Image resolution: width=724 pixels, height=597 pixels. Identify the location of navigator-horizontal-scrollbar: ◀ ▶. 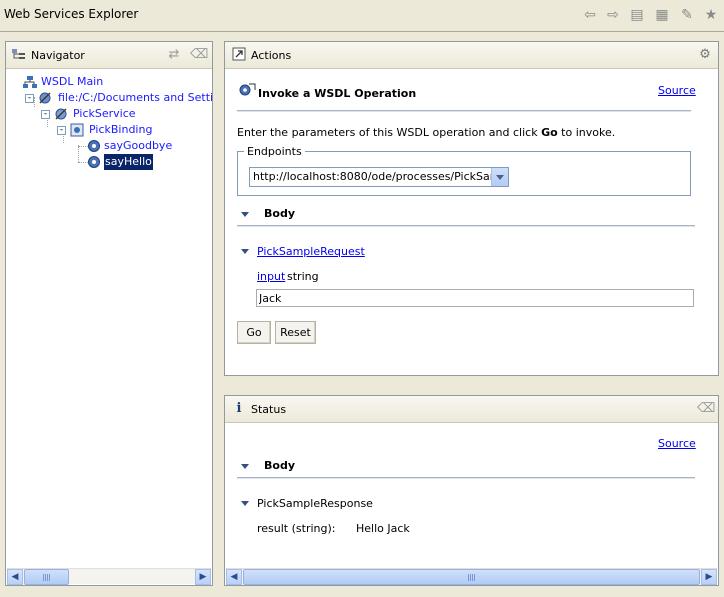
(109, 576).